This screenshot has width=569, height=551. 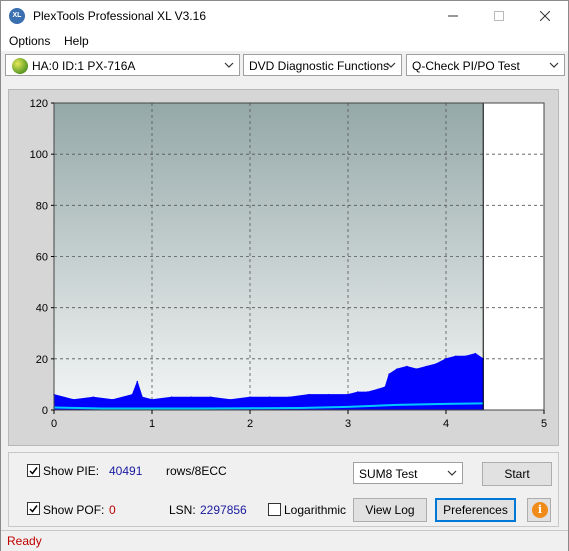 I want to click on preferences-button: Preferences, so click(x=475, y=510).